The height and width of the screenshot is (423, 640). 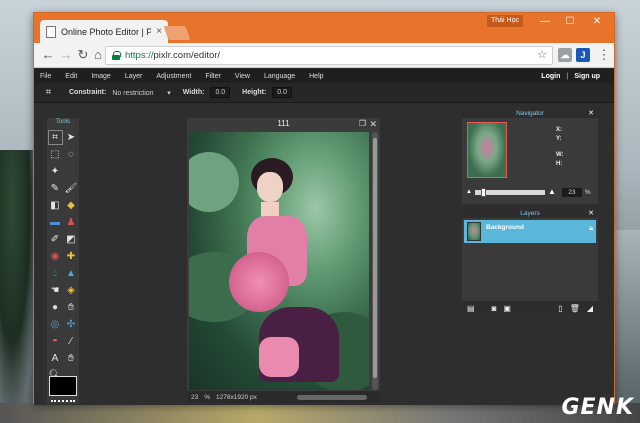 What do you see at coordinates (55, 358) in the screenshot?
I see `type-icon: A` at bounding box center [55, 358].